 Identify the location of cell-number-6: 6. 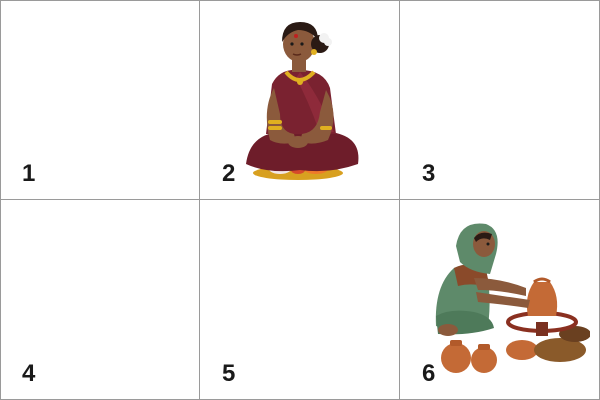
(429, 373).